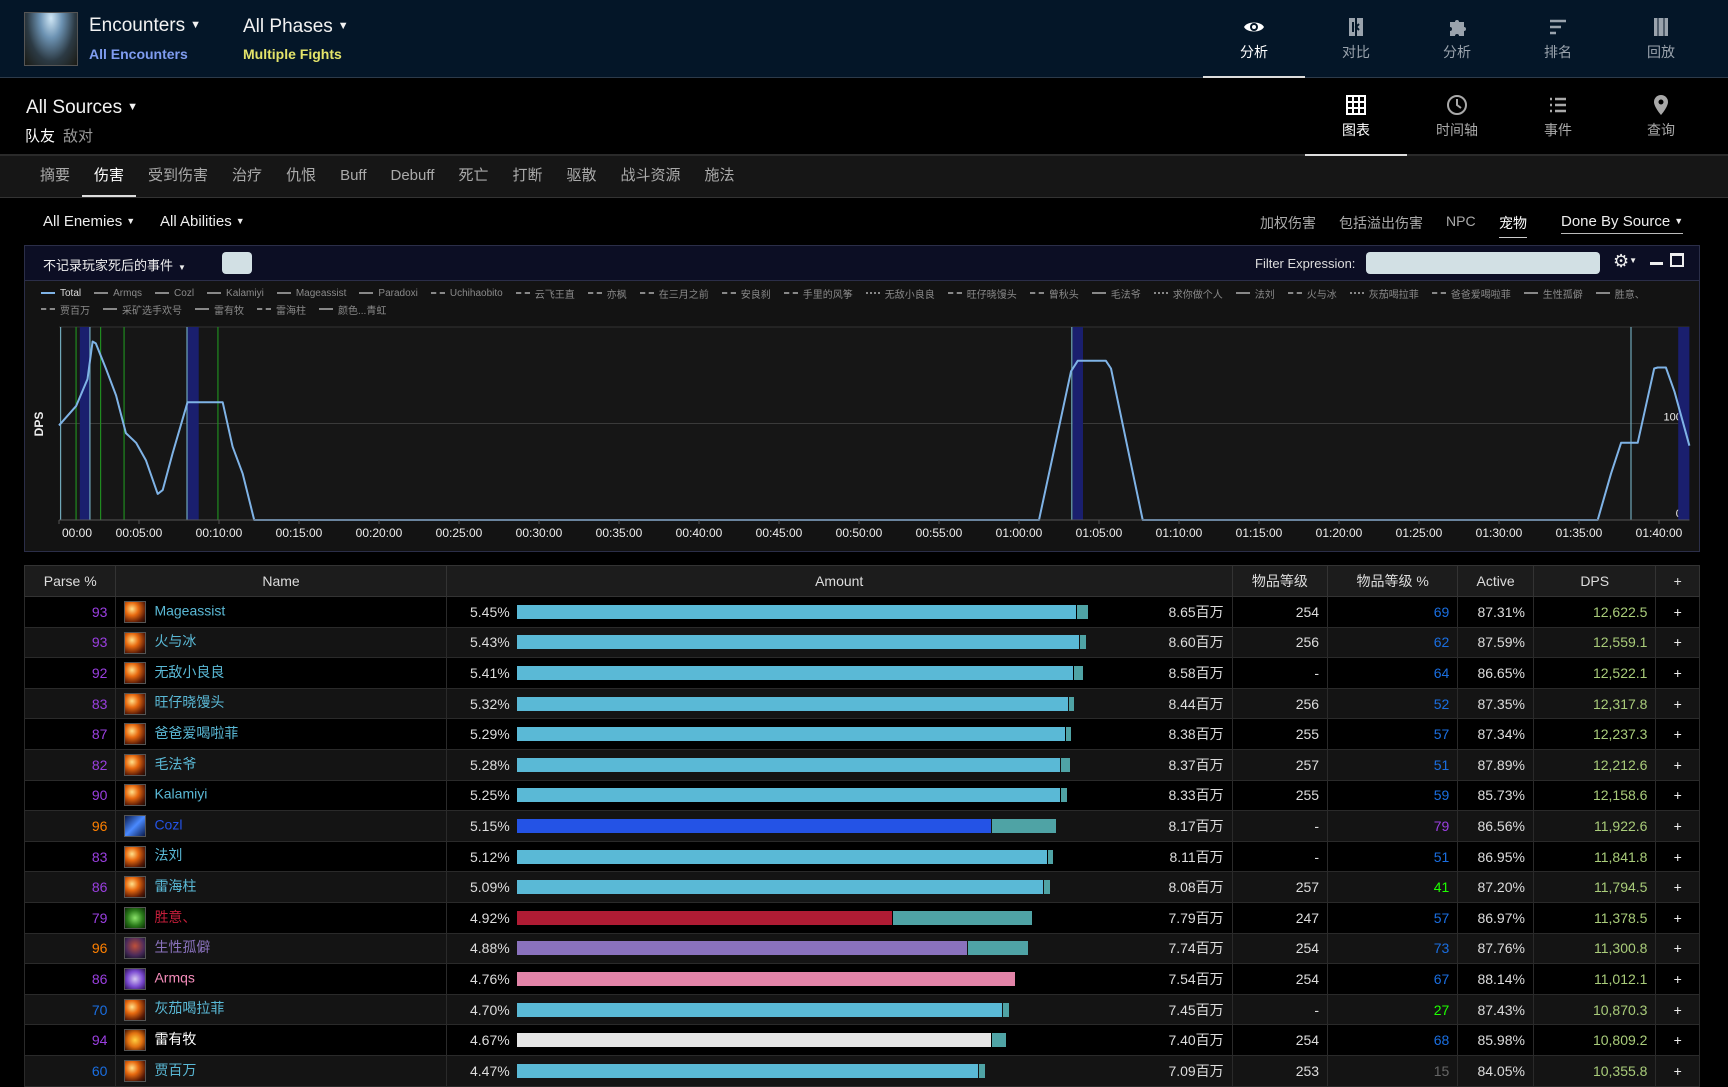 The width and height of the screenshot is (1728, 1087). What do you see at coordinates (189, 1008) in the screenshot?
I see `player-name: 灰茄喝拉菲` at bounding box center [189, 1008].